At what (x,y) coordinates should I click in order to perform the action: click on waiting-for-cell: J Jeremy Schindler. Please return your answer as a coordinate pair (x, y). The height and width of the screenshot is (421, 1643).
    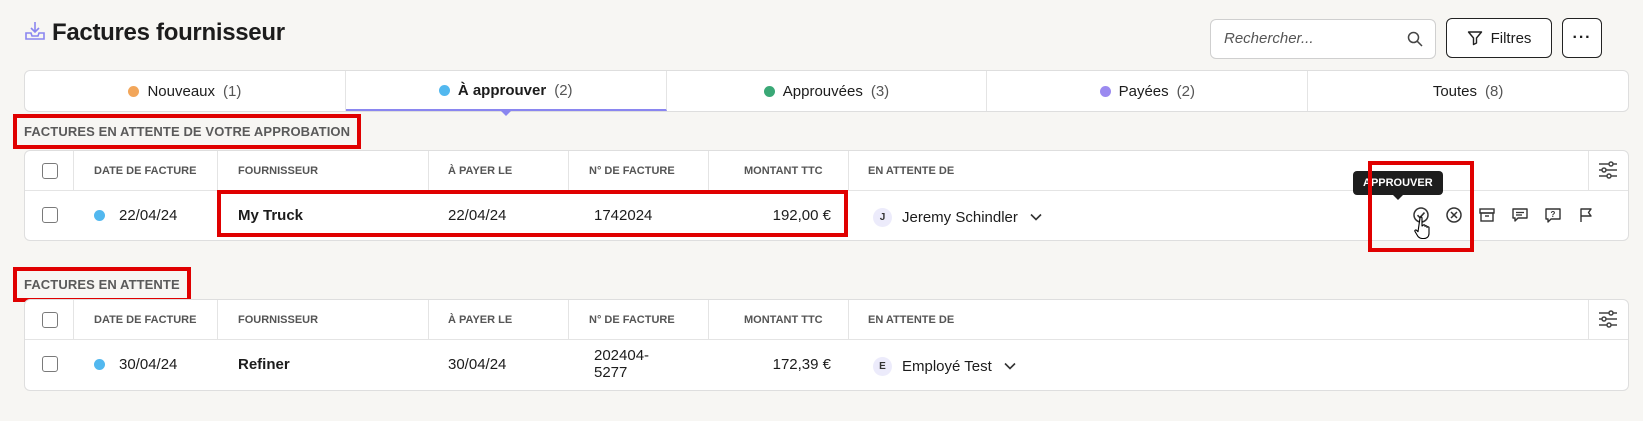
    Looking at the image, I should click on (957, 217).